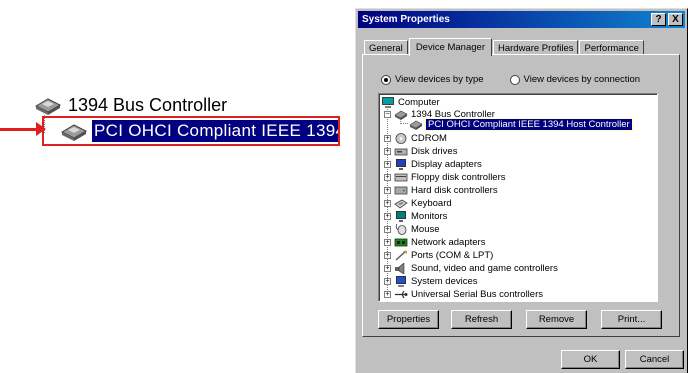 The height and width of the screenshot is (373, 688). Describe the element at coordinates (429, 138) in the screenshot. I see `tree-node-label: CDROM` at that location.